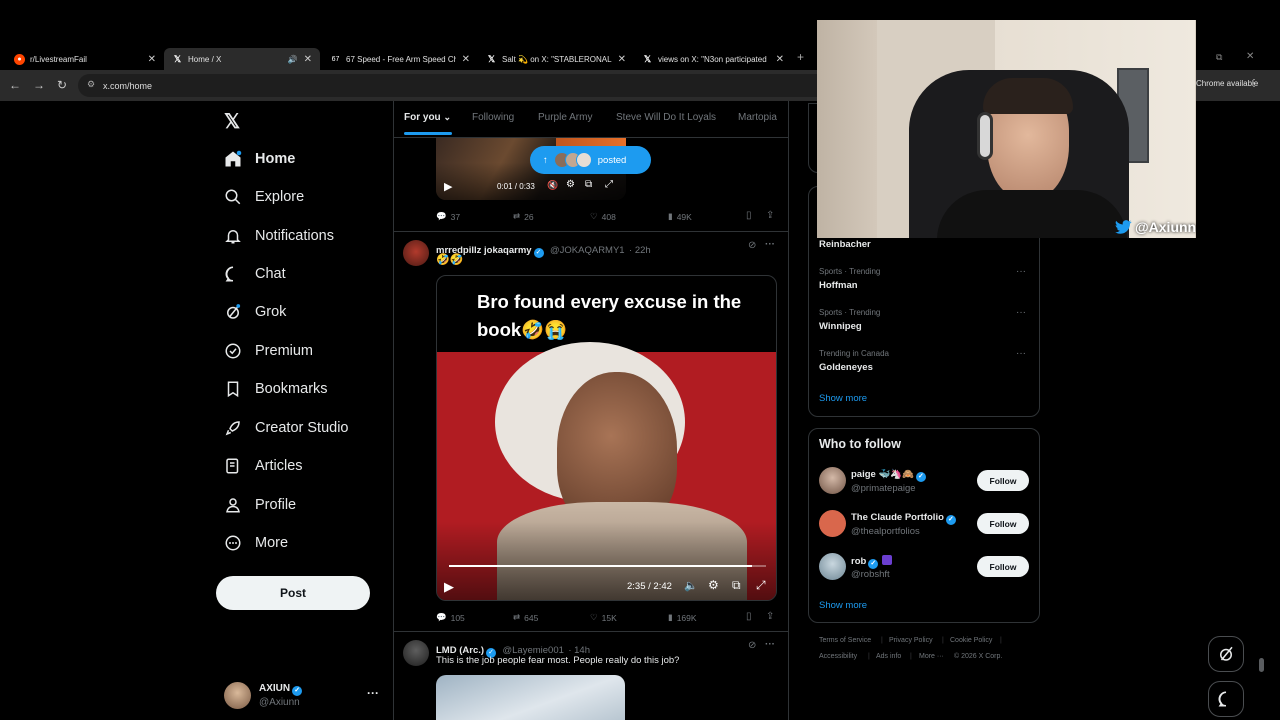  Describe the element at coordinates (279, 236) in the screenshot. I see `nav-notifications: Notifications` at that location.